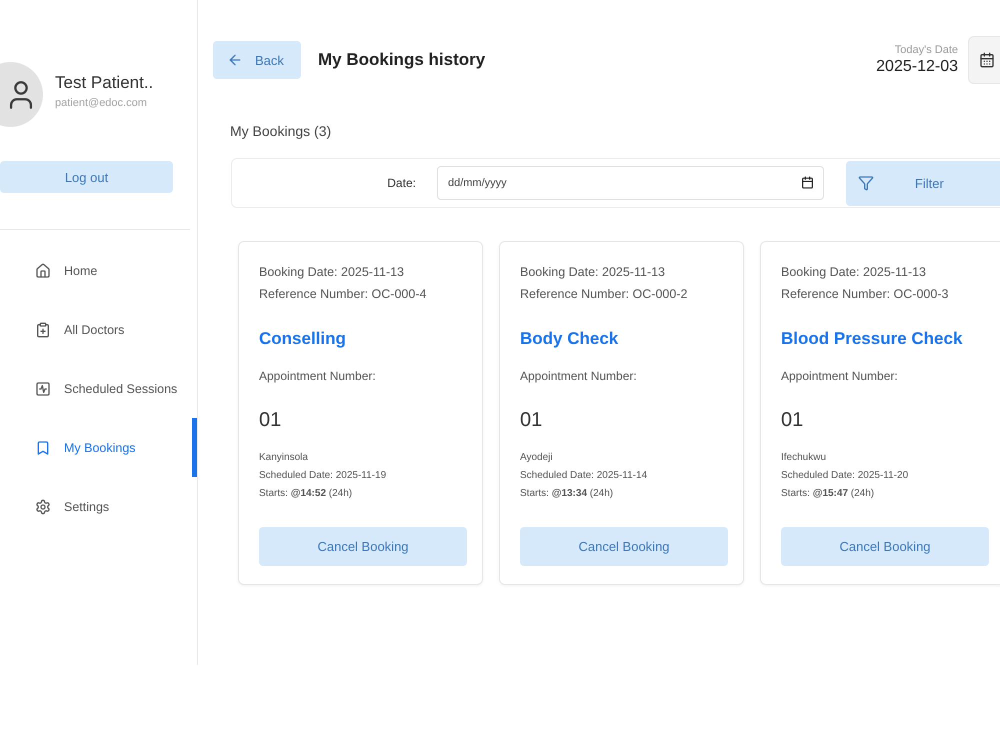  What do you see at coordinates (86, 177) in the screenshot?
I see `logout-button: Log out` at bounding box center [86, 177].